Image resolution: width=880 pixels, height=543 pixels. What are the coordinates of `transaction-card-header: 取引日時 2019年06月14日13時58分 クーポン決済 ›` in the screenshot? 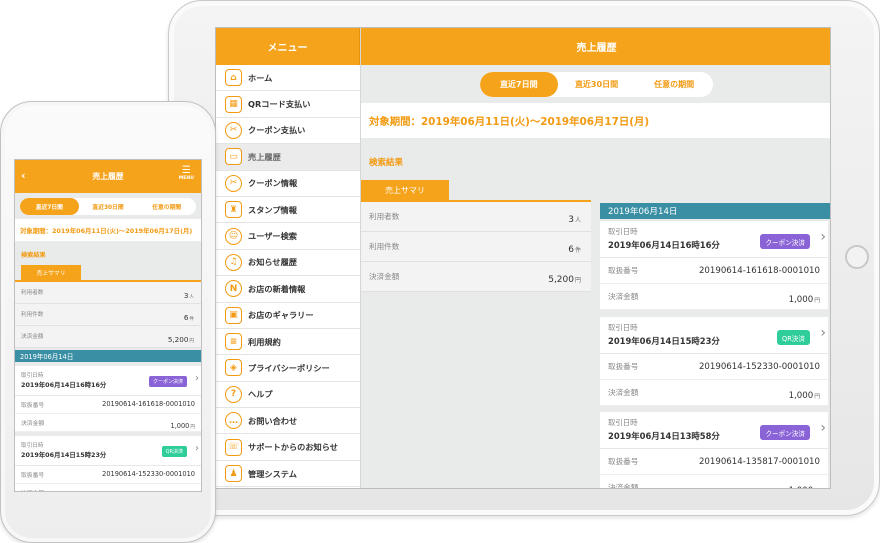 It's located at (714, 430).